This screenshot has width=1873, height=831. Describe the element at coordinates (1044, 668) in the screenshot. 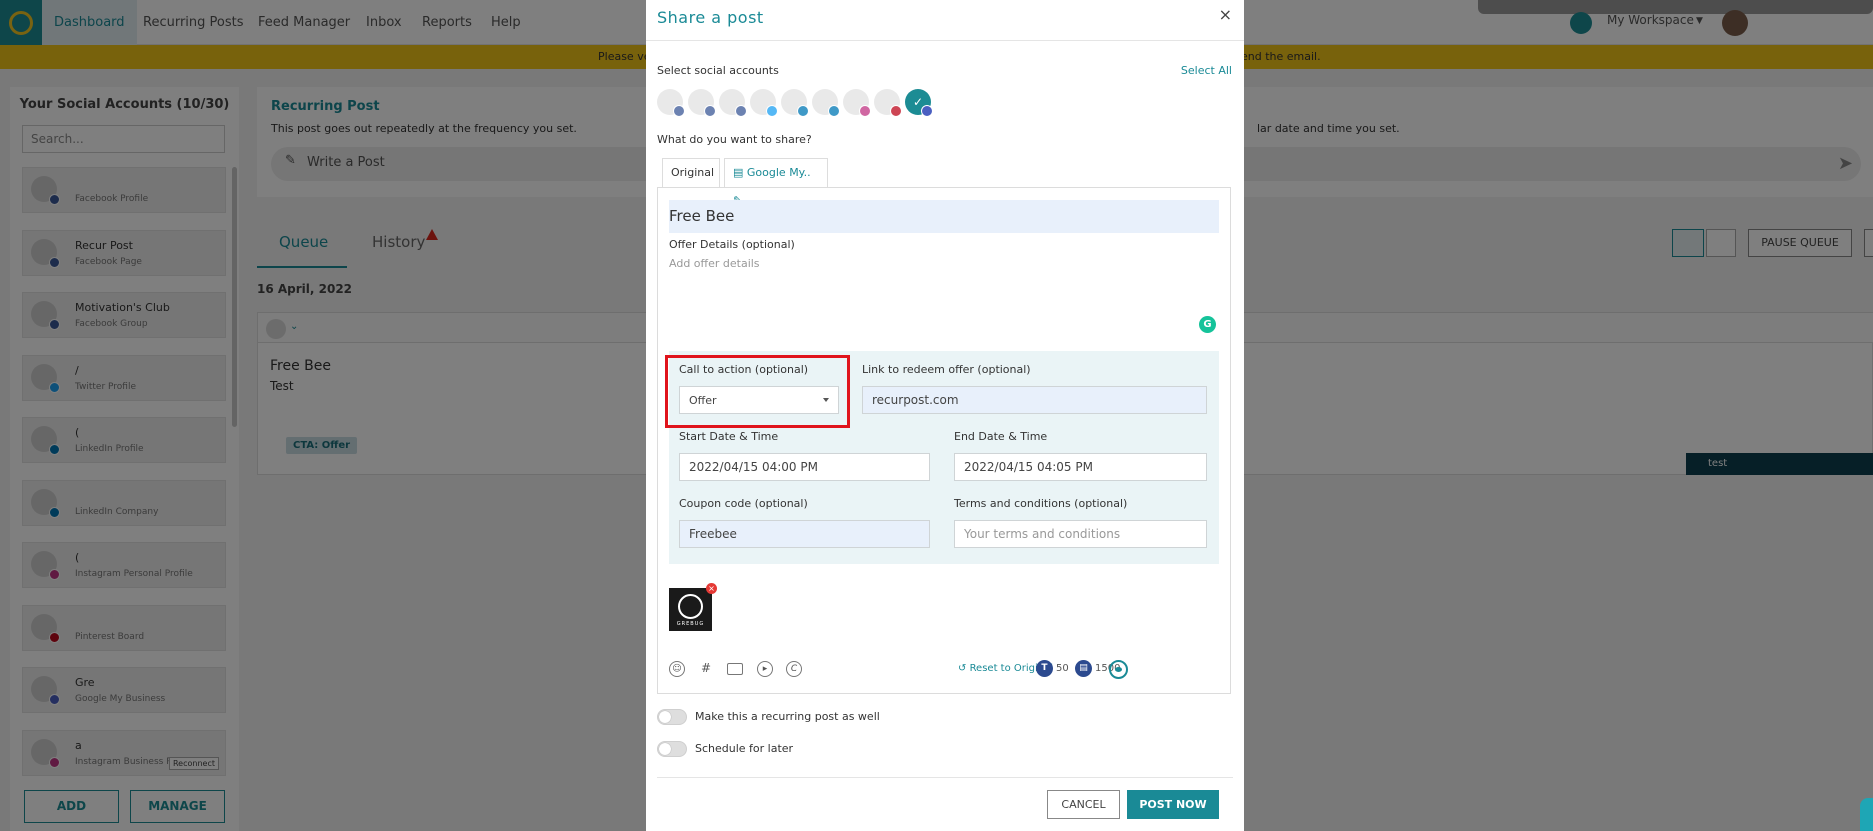

I see `twitter-count-icon: T` at that location.